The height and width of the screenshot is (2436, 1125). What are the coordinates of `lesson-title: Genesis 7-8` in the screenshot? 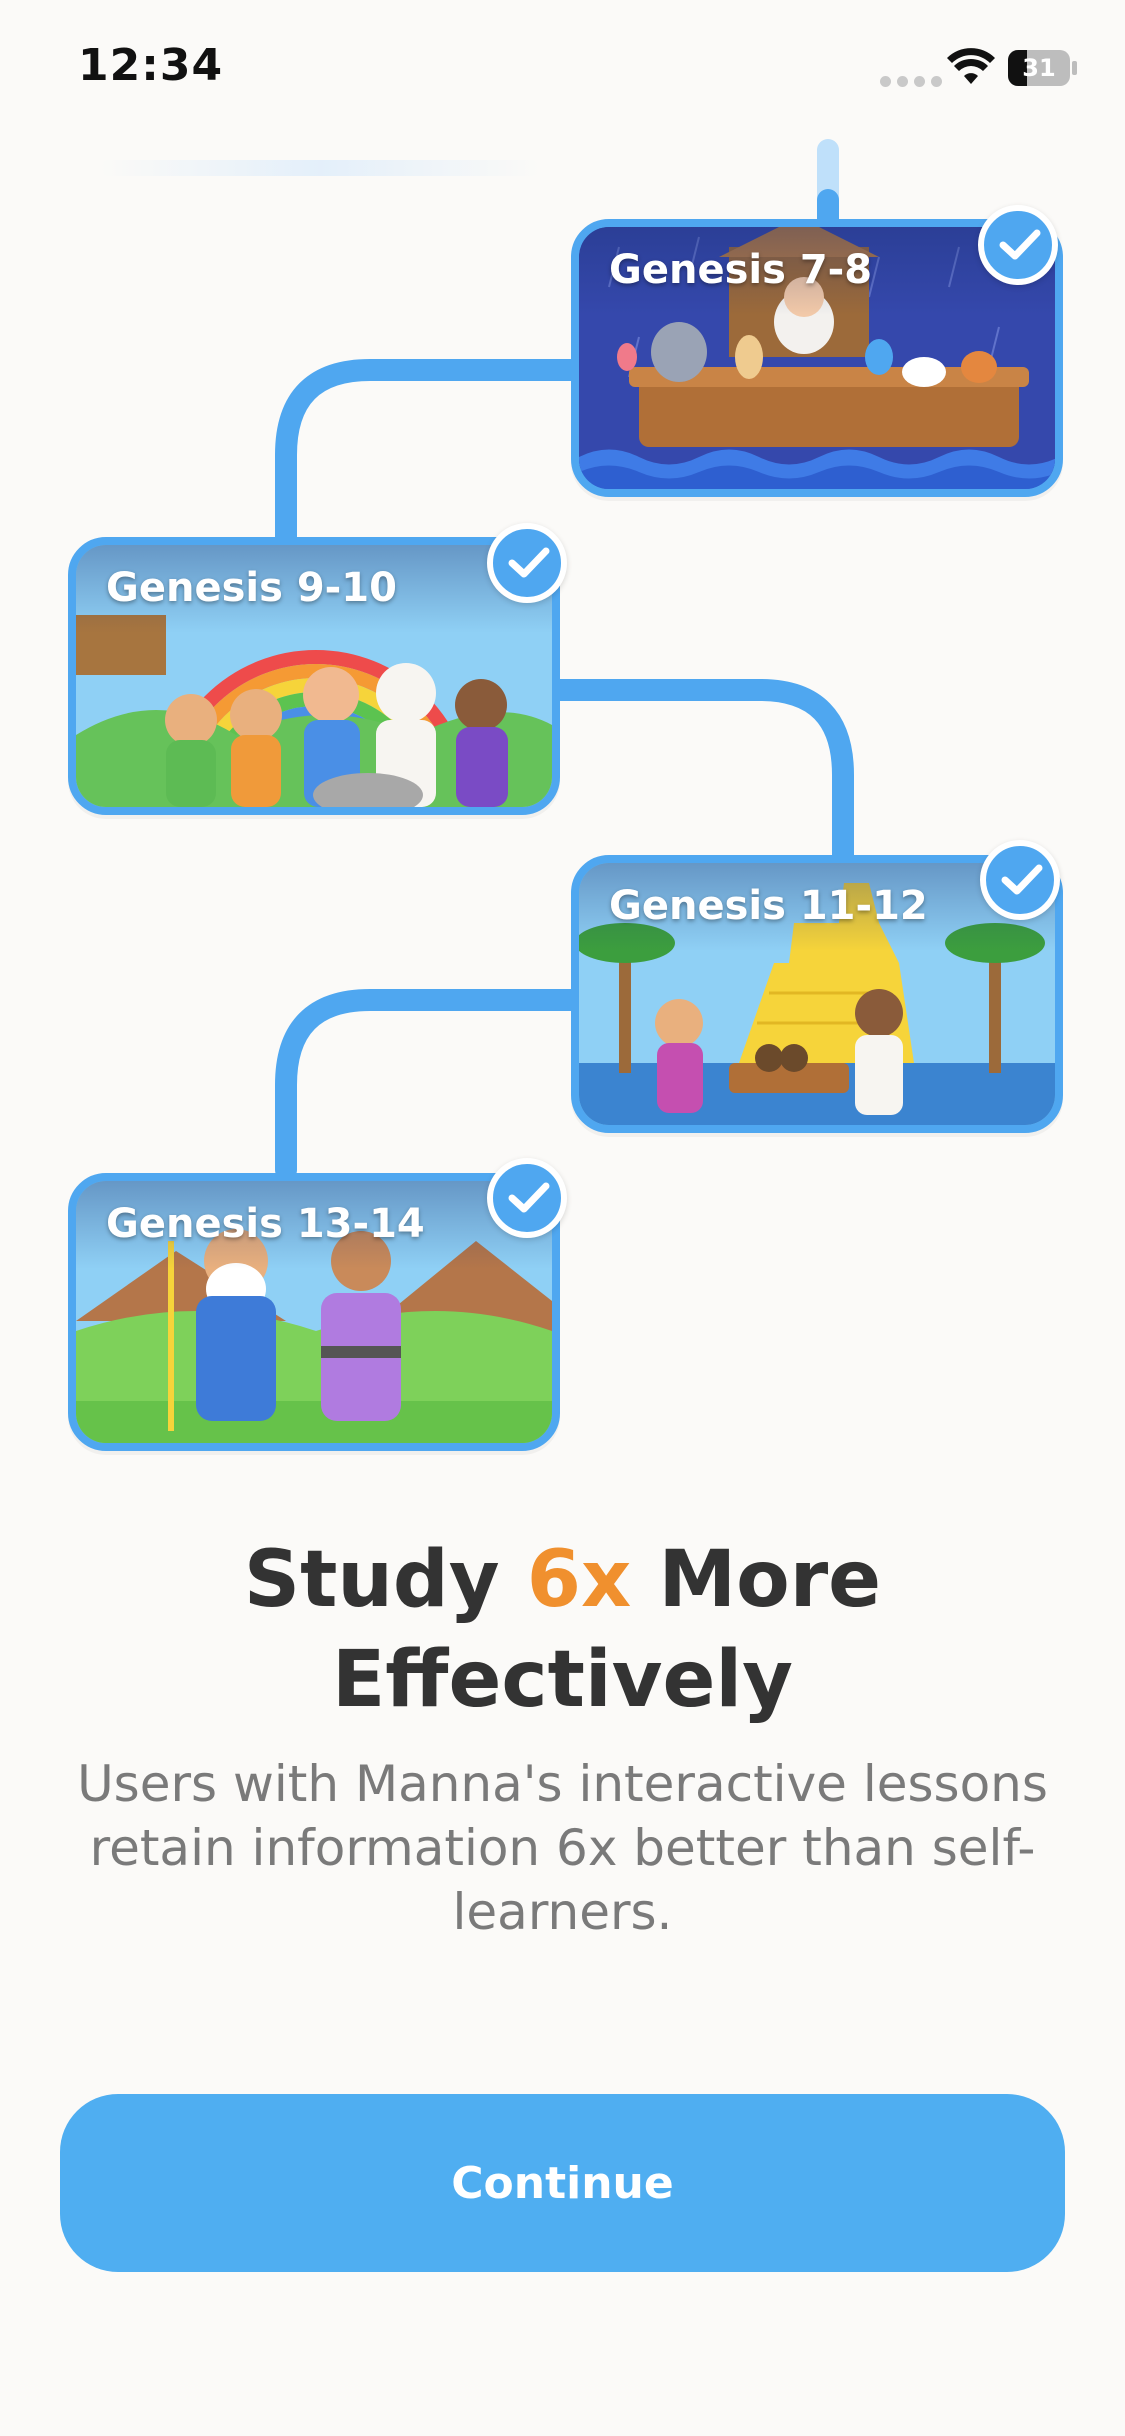 It's located at (741, 270).